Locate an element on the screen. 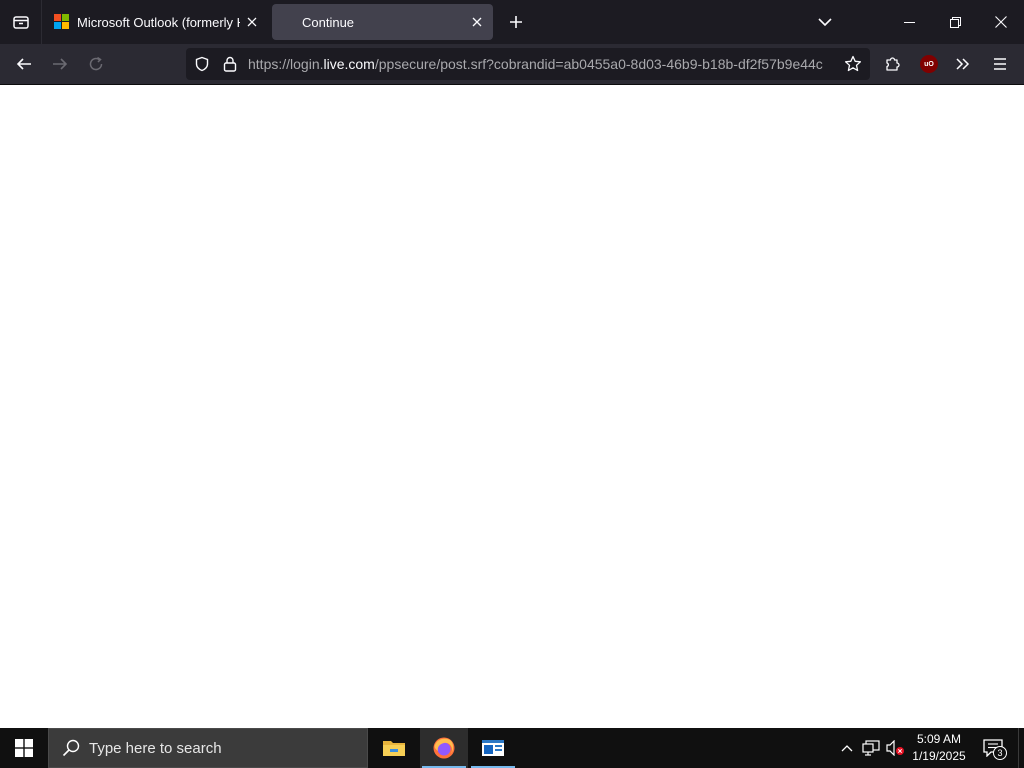 This screenshot has width=1024, height=768. app-menu-button is located at coordinates (1000, 64).